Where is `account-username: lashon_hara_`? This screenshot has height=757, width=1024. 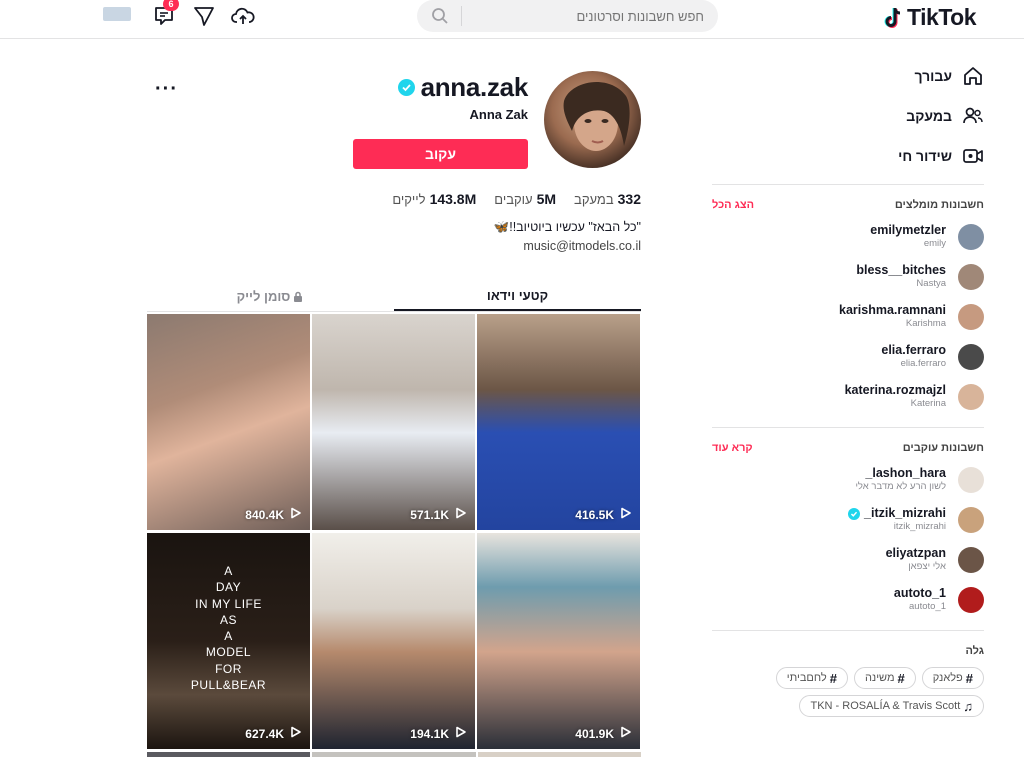 account-username: lashon_hara_ is located at coordinates (900, 473).